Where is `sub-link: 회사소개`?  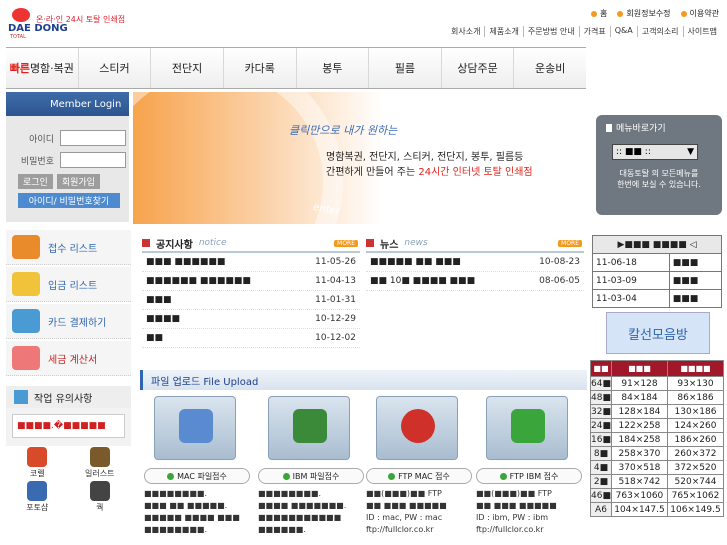
sub-link: 회사소개 is located at coordinates (465, 31).